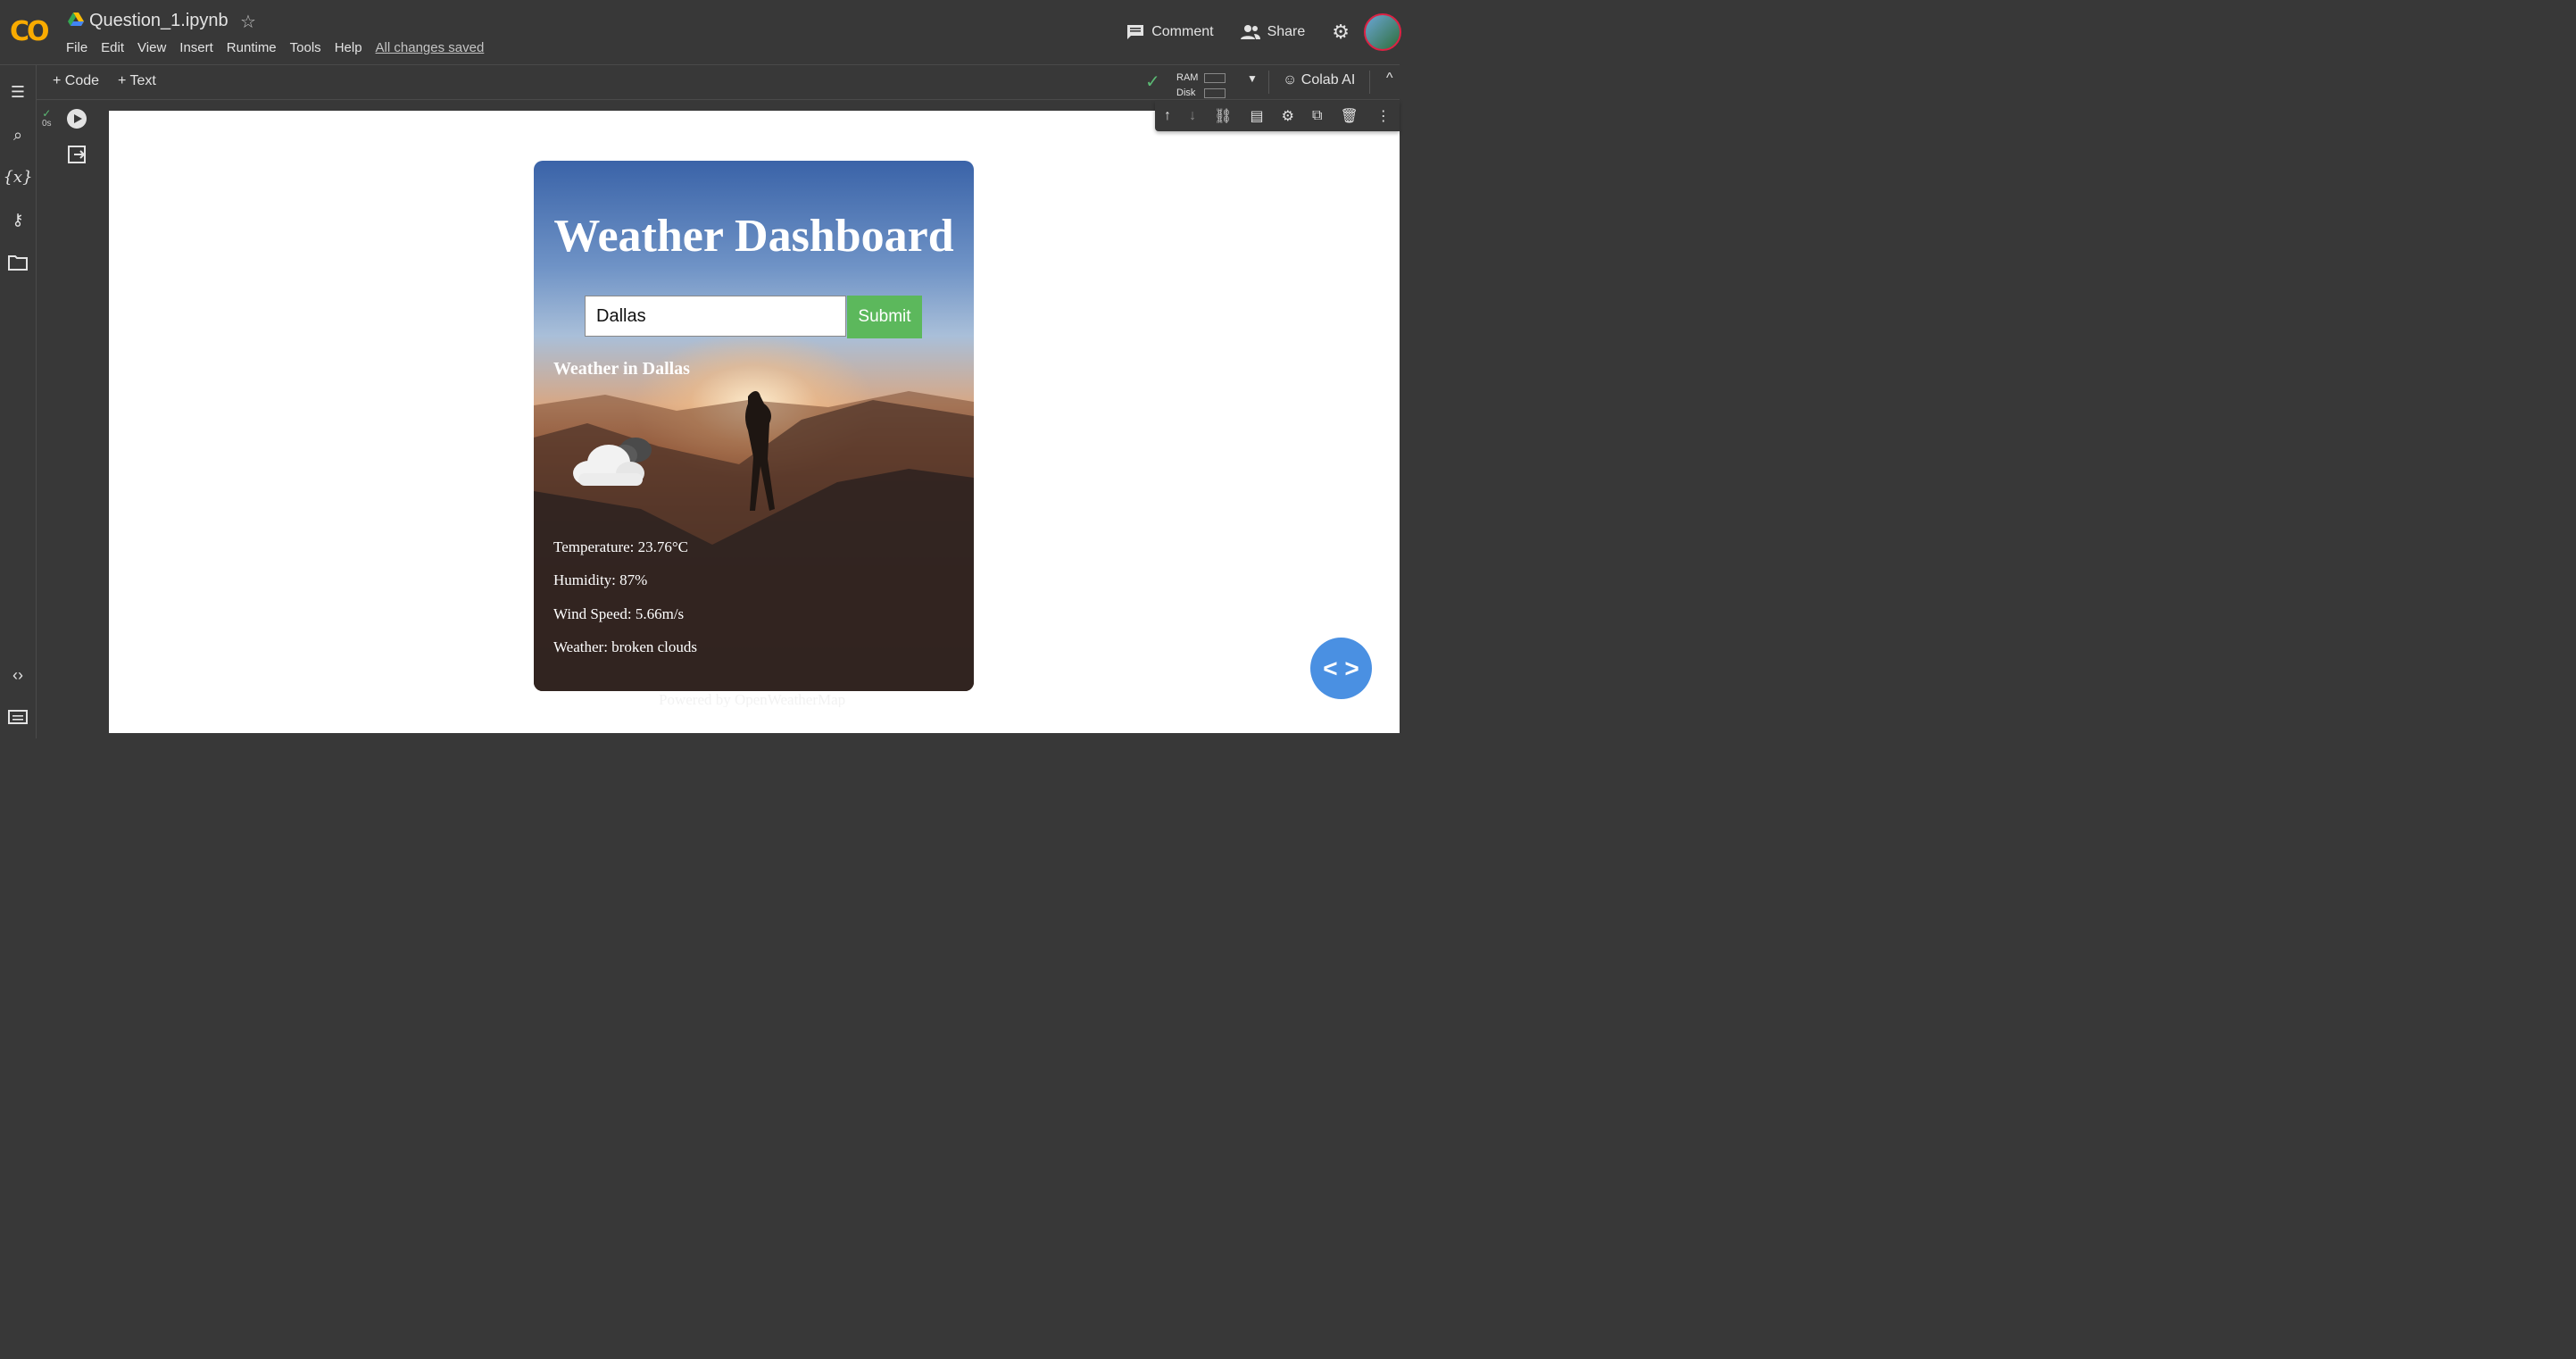  Describe the element at coordinates (73, 419) in the screenshot. I see `cell-gutter: ✓ 0s` at that location.